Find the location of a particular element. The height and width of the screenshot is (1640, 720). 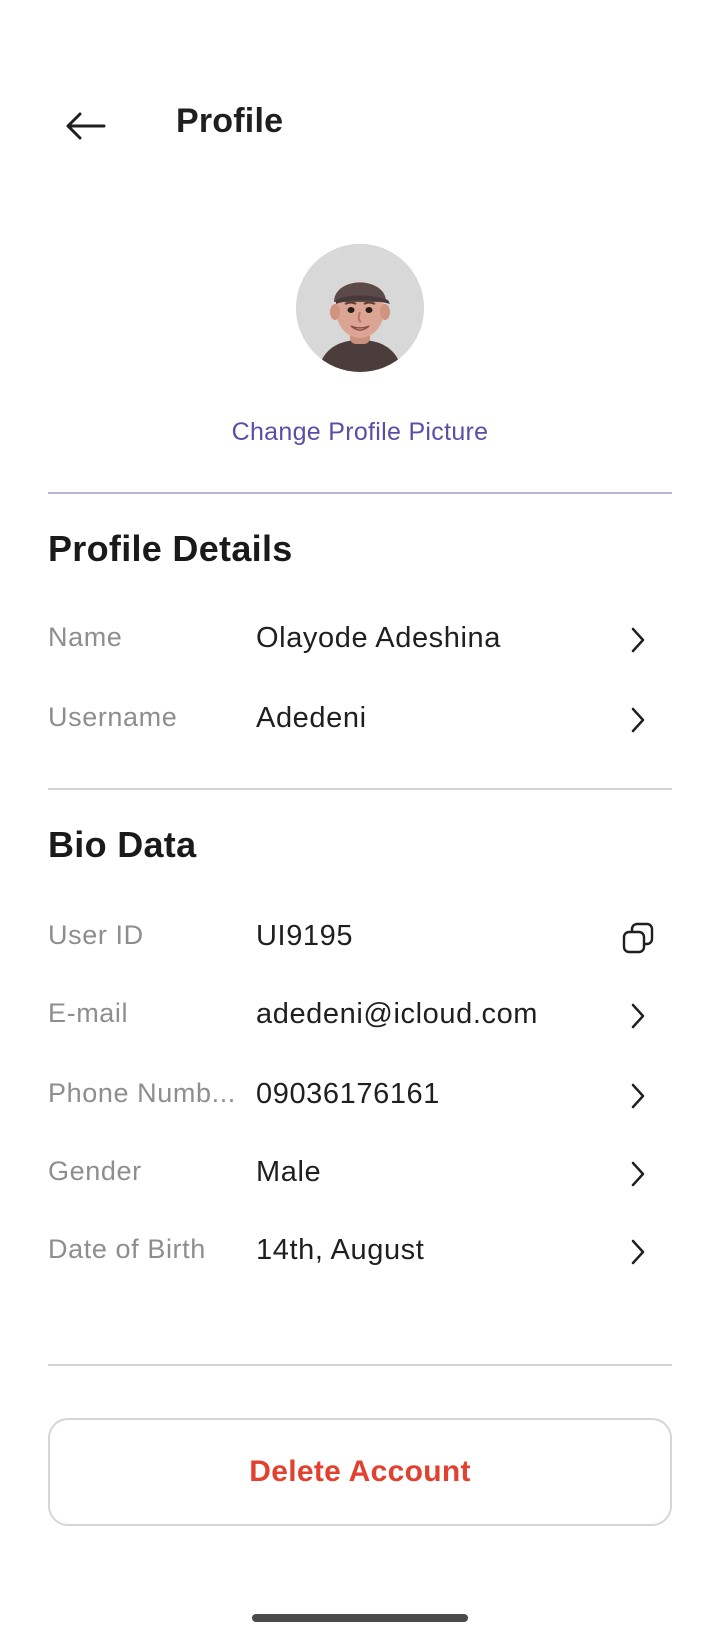

row-label: Gender is located at coordinates (95, 1171).